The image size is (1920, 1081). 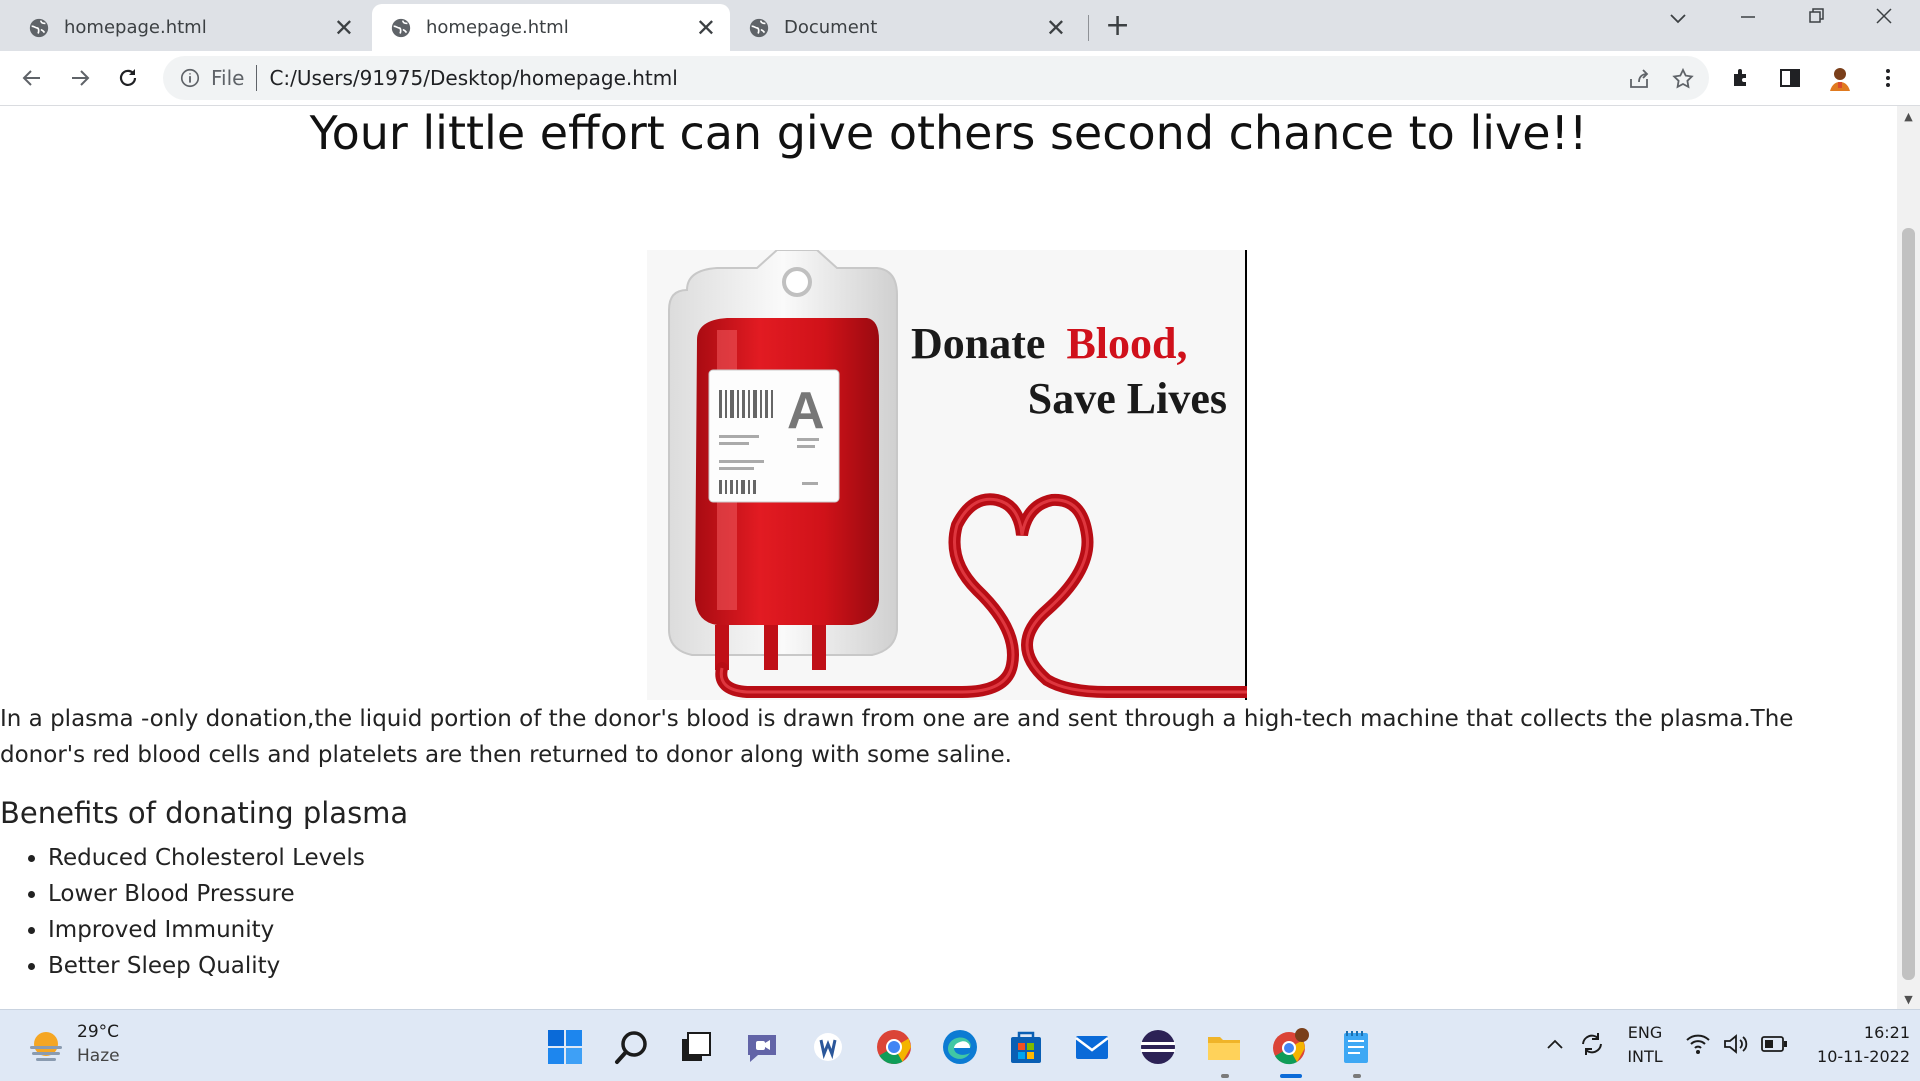 What do you see at coordinates (98, 1056) in the screenshot?
I see `weather-condition: Haze` at bounding box center [98, 1056].